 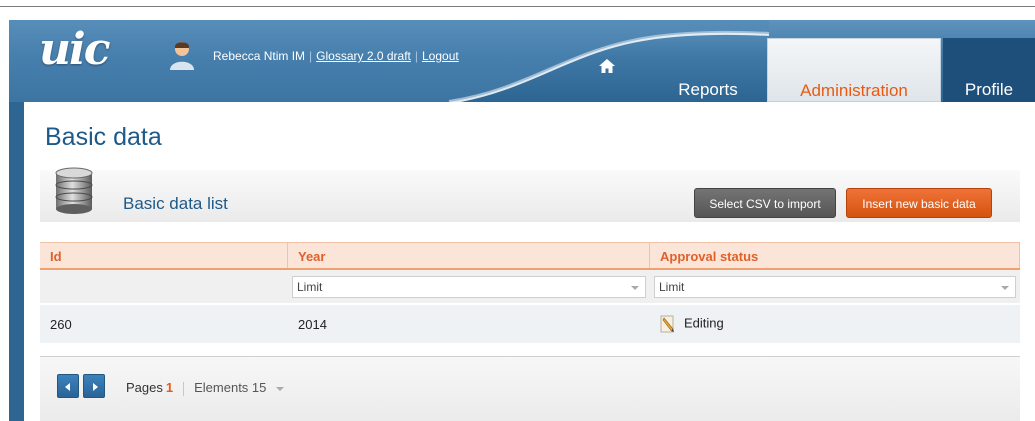 I want to click on arrow-right-icon, so click(x=95, y=387).